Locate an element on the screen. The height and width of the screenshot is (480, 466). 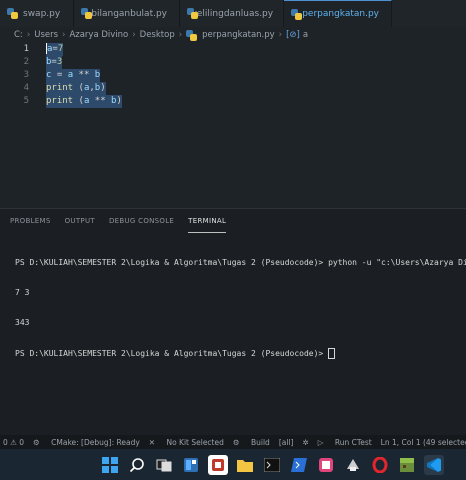
line-number: 5 is located at coordinates (26, 101).